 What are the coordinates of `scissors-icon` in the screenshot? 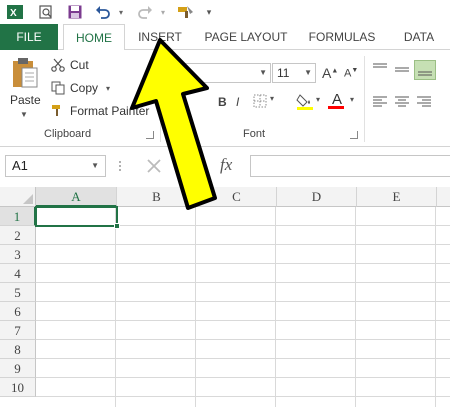 It's located at (58, 65).